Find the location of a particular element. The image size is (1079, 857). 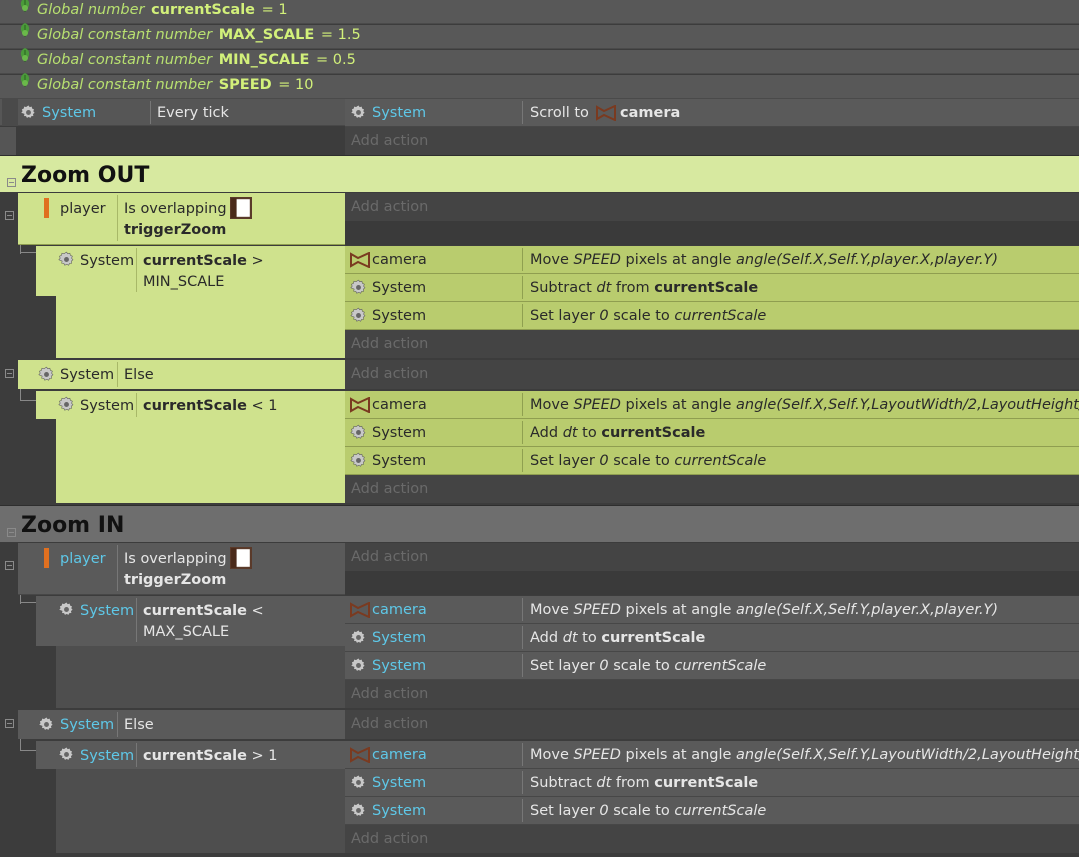

condition-text: currentScale < 1 is located at coordinates (210, 406).